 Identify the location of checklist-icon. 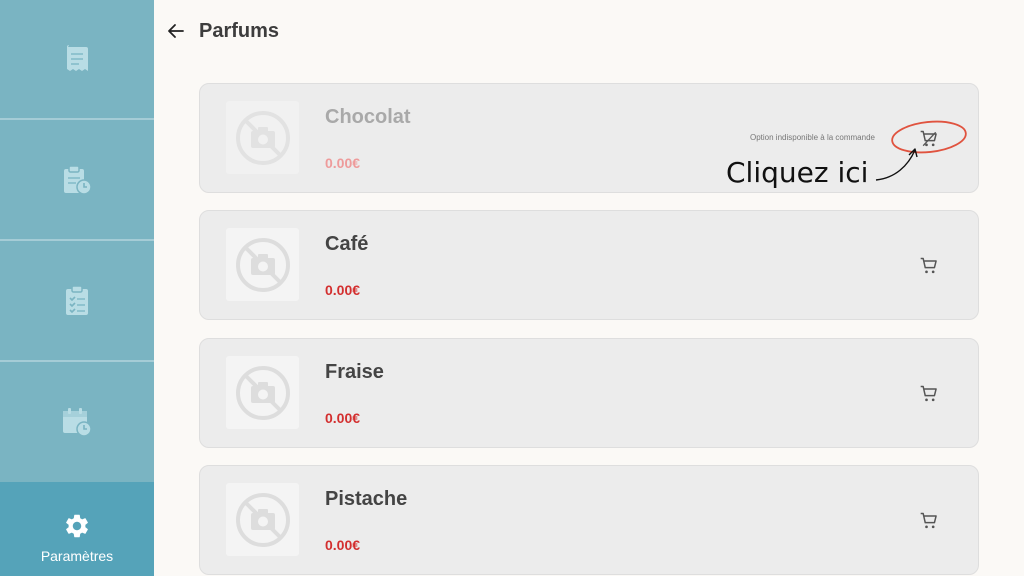
(77, 299).